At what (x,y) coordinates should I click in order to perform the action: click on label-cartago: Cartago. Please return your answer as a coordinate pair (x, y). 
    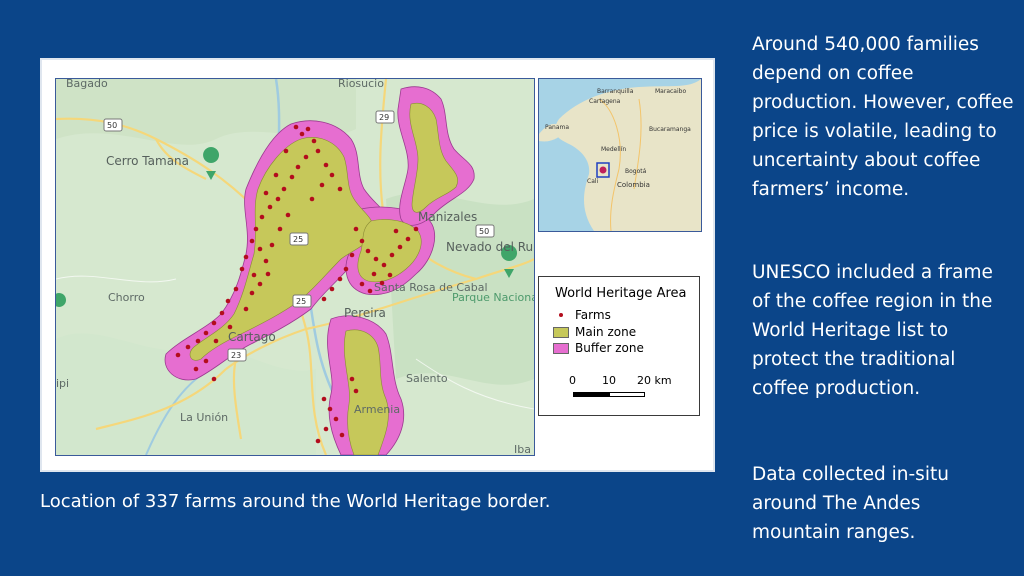
    Looking at the image, I should click on (252, 337).